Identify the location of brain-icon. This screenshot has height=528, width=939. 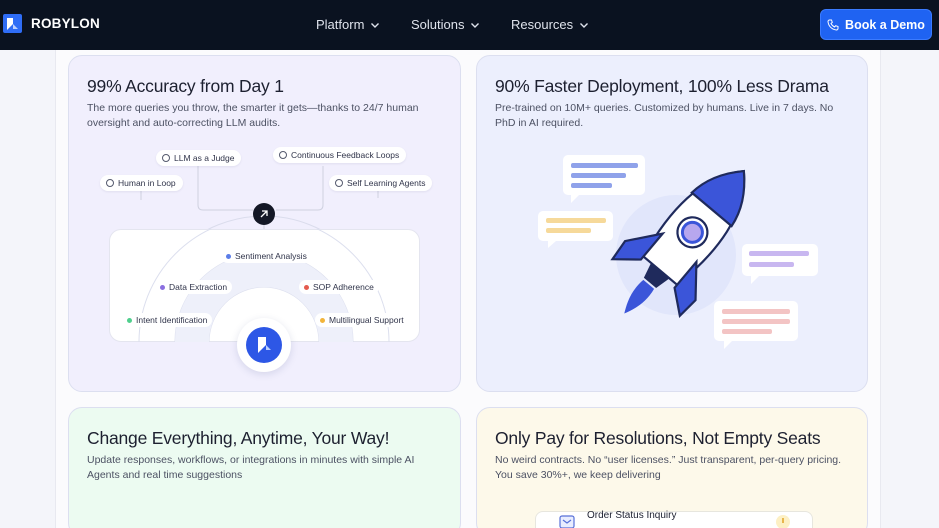
(339, 183).